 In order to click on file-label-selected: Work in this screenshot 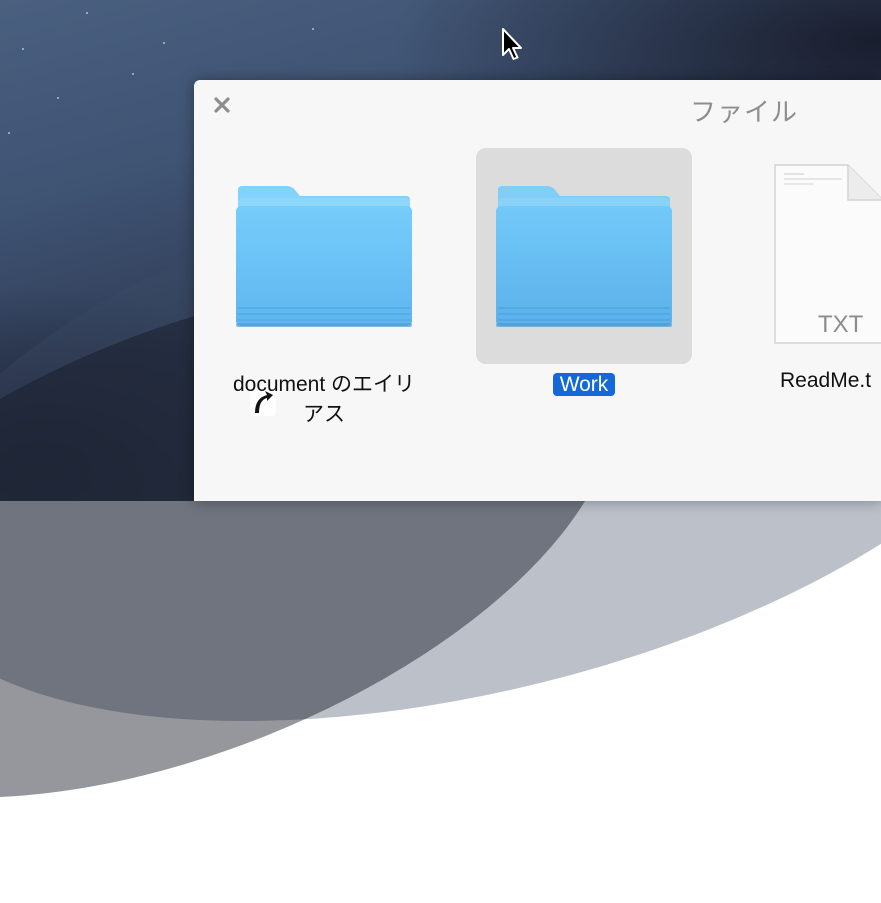, I will do `click(584, 384)`.